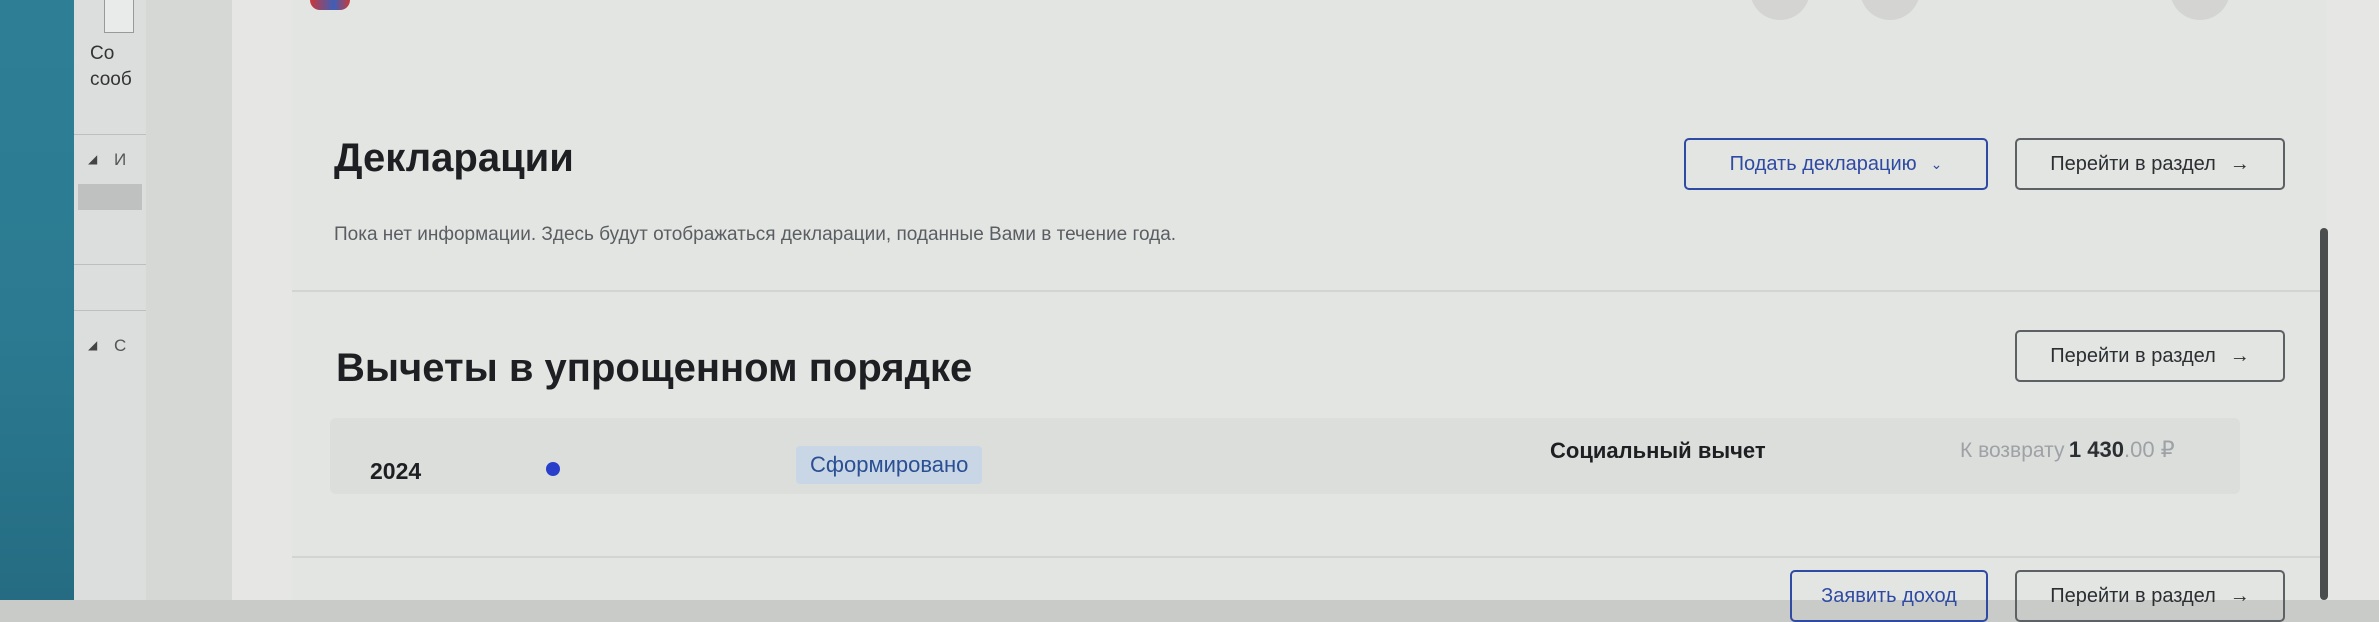 This screenshot has height=622, width=2379. I want to click on deduction-type: Социальный вычет, so click(1658, 450).